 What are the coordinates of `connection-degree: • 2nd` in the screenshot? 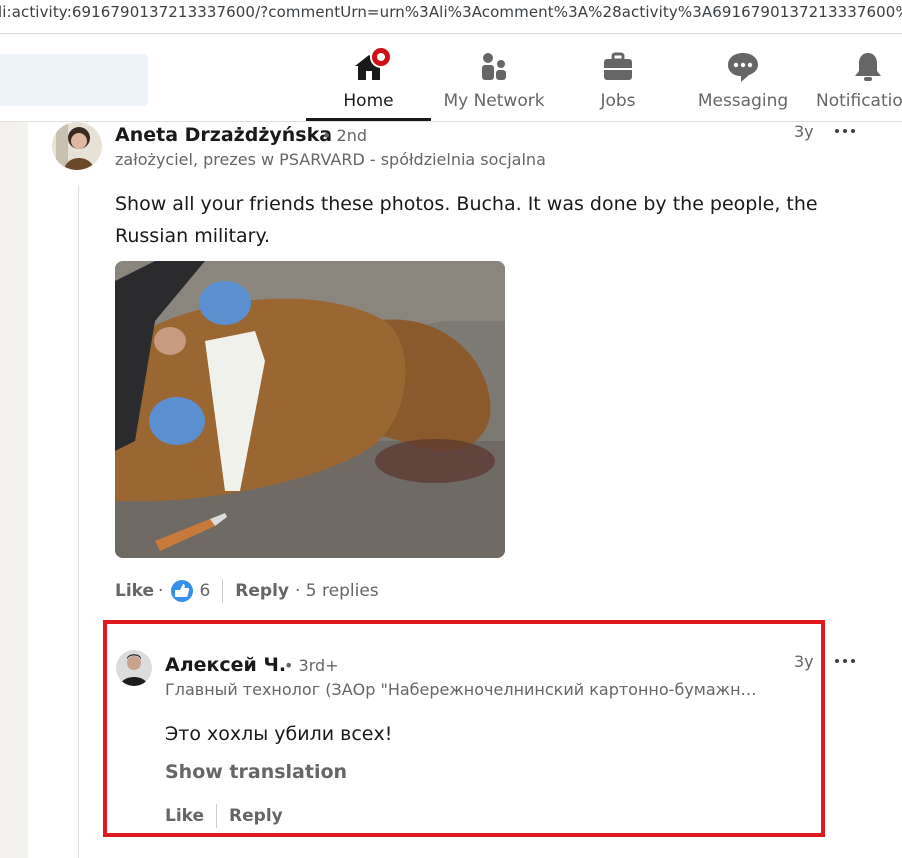 It's located at (344, 135).